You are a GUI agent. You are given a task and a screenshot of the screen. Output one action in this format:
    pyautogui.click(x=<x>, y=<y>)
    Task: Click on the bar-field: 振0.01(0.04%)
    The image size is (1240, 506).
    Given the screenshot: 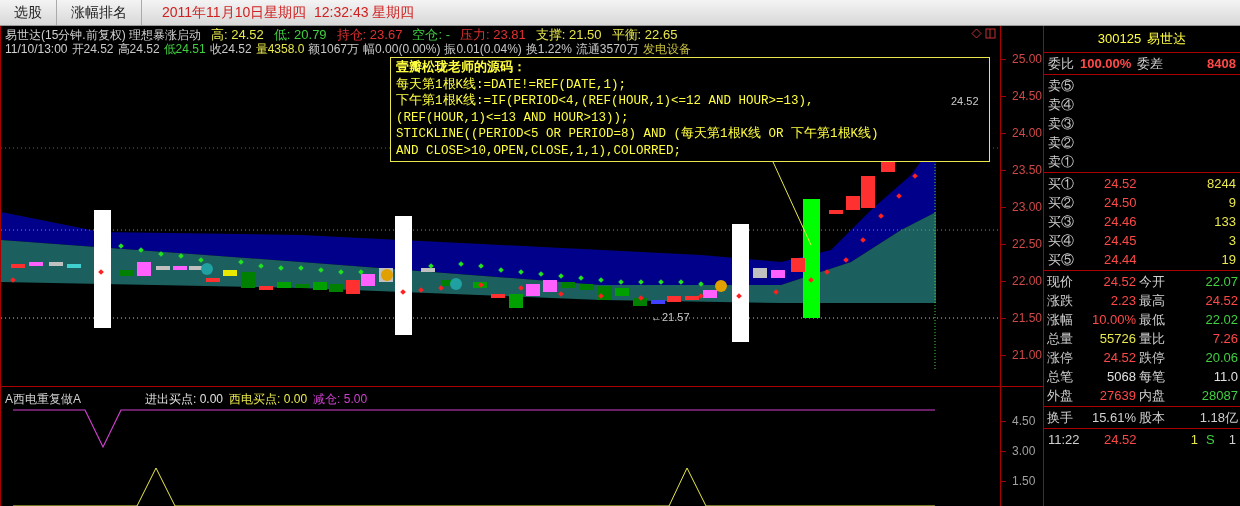 What is the action you would take?
    pyautogui.click(x=483, y=49)
    